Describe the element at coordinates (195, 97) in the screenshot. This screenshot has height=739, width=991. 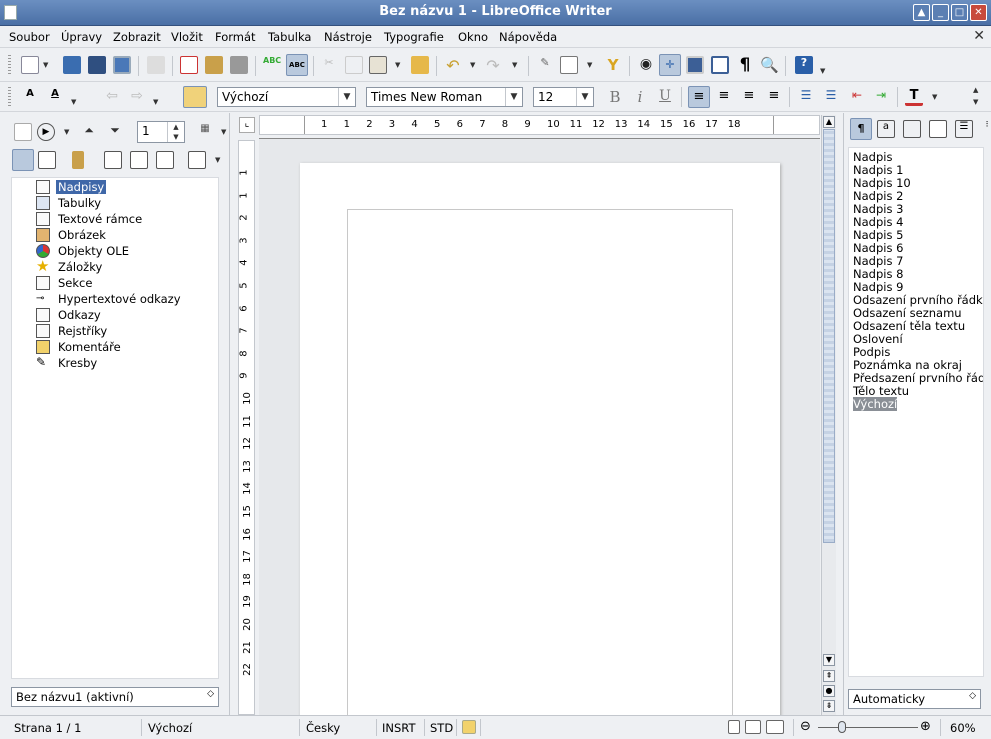
I see `styles-panel-icon` at that location.